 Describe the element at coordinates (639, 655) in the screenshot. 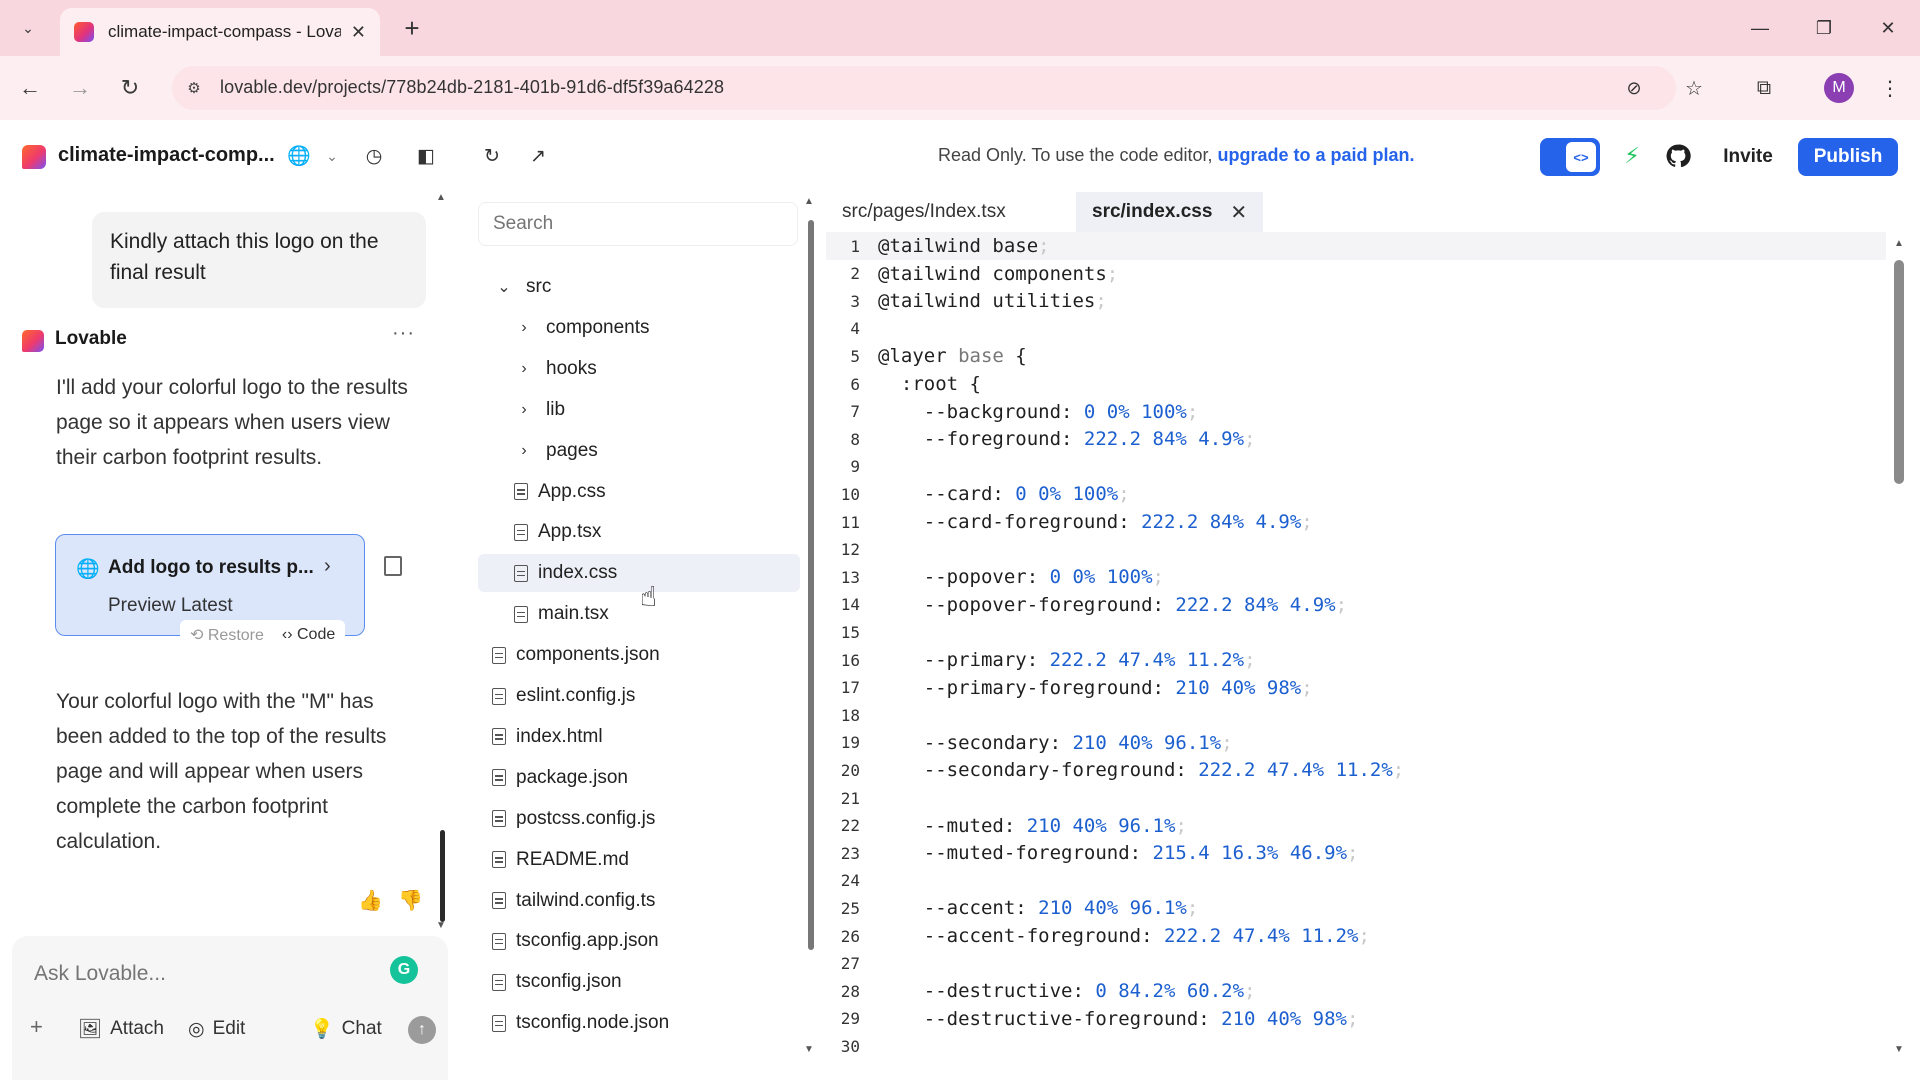

I see `file-tree-file: components.json` at that location.